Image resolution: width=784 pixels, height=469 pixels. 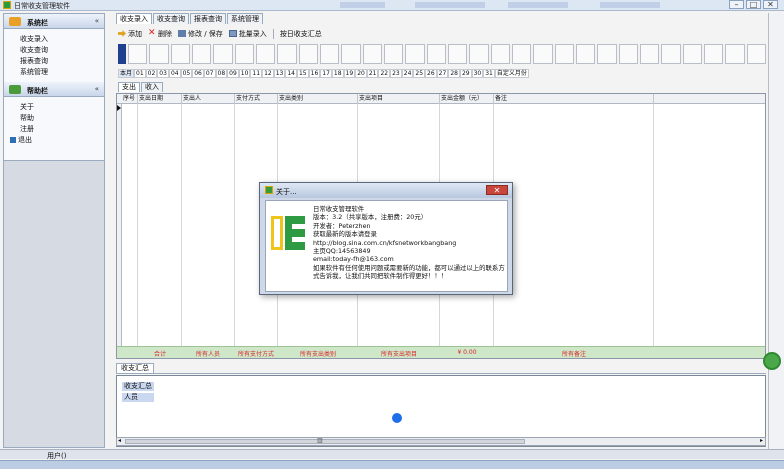 I want to click on col-amount: 支出金额（元）, so click(x=467, y=99).